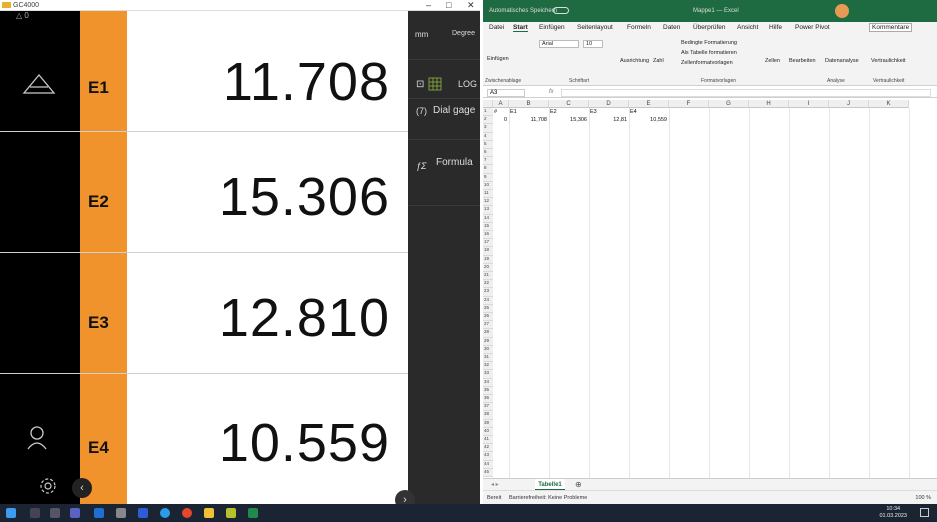  I want to click on axis-row-e2: E2 15.306, so click(204, 192).